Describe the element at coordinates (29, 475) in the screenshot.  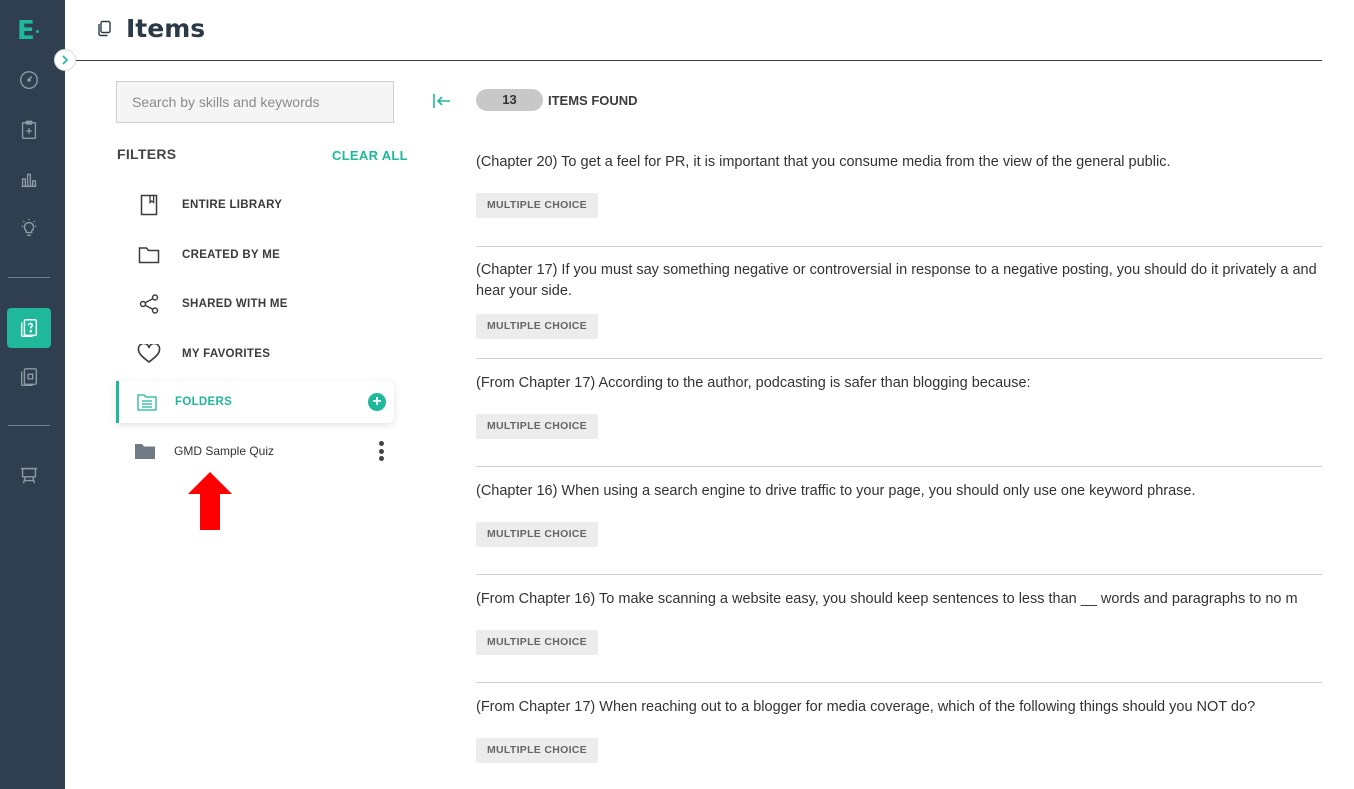
I see `presentation-easel-icon` at that location.